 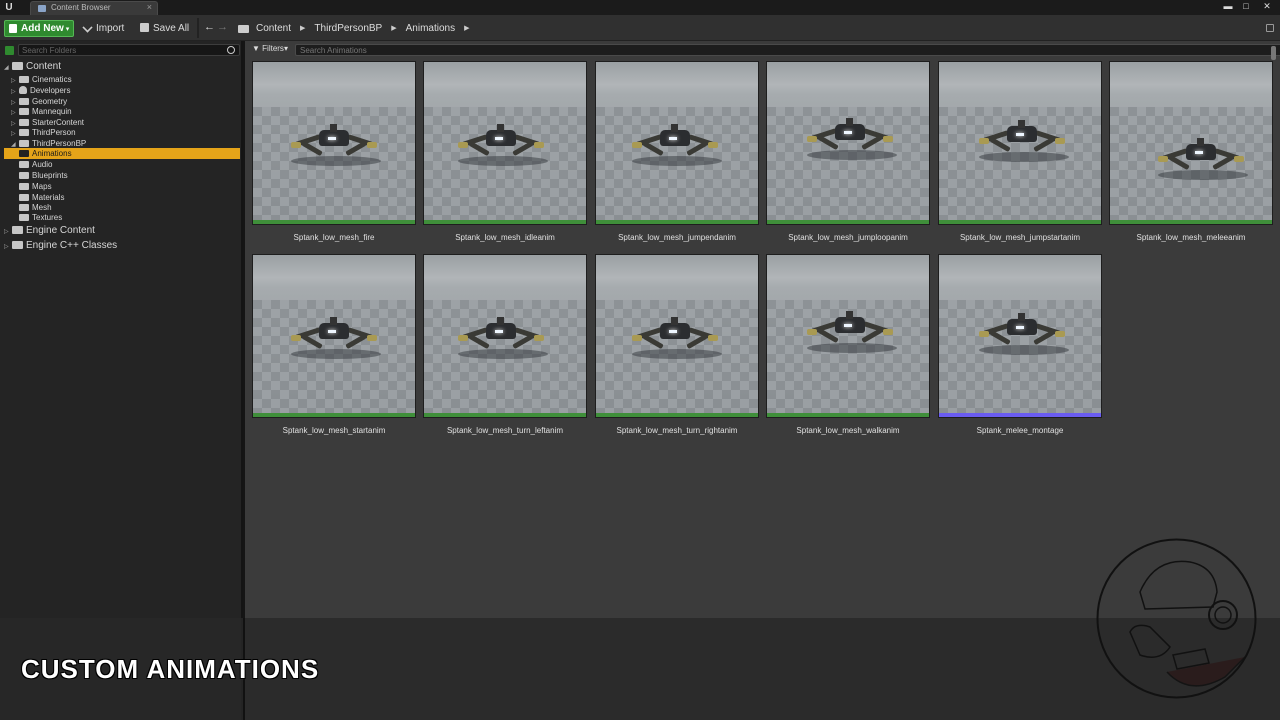 What do you see at coordinates (170, 669) in the screenshot?
I see `caption-title: CUSTOM ANIMATIONS` at bounding box center [170, 669].